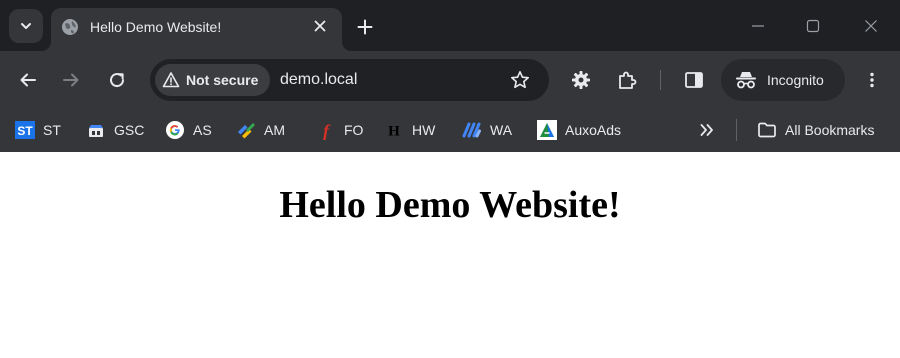 This screenshot has height=358, width=900. I want to click on st-icon: ST, so click(25, 130).